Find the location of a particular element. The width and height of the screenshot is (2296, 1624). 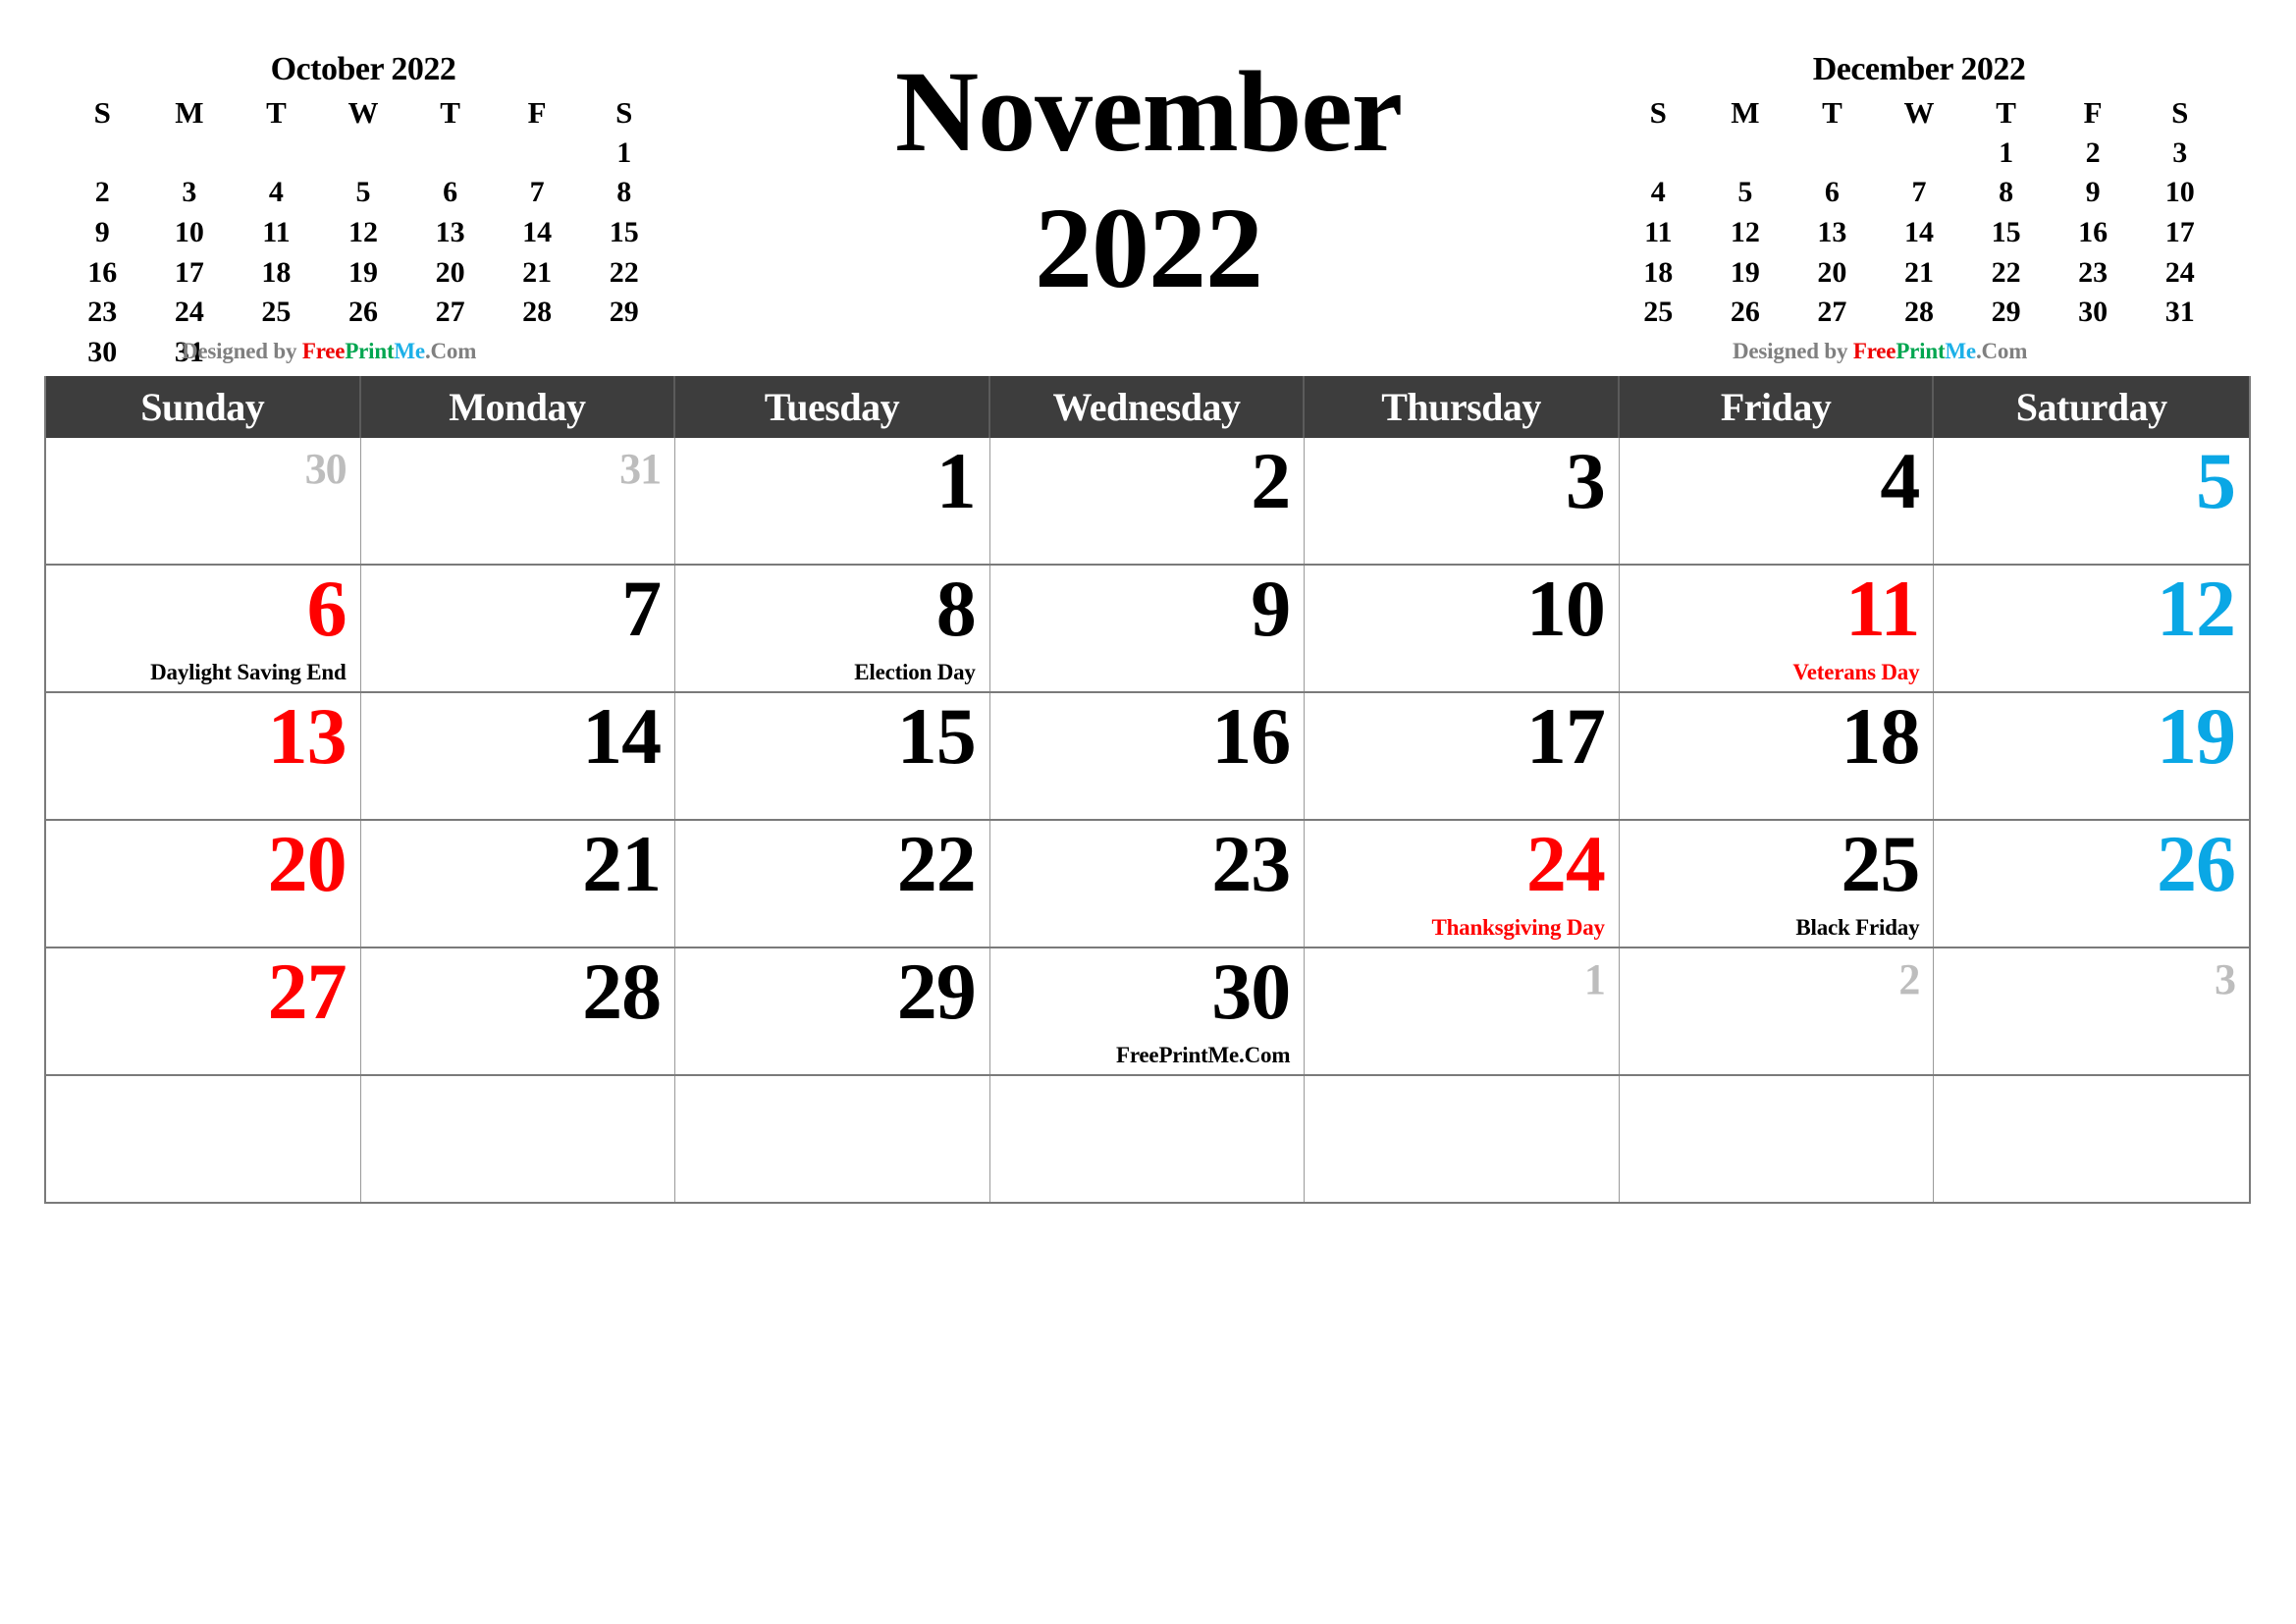

day-number: 14 is located at coordinates (622, 736).